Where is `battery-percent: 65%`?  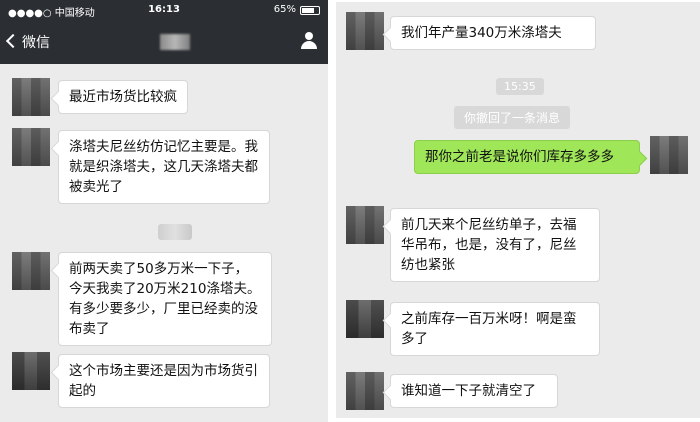
battery-percent: 65% is located at coordinates (284, 9).